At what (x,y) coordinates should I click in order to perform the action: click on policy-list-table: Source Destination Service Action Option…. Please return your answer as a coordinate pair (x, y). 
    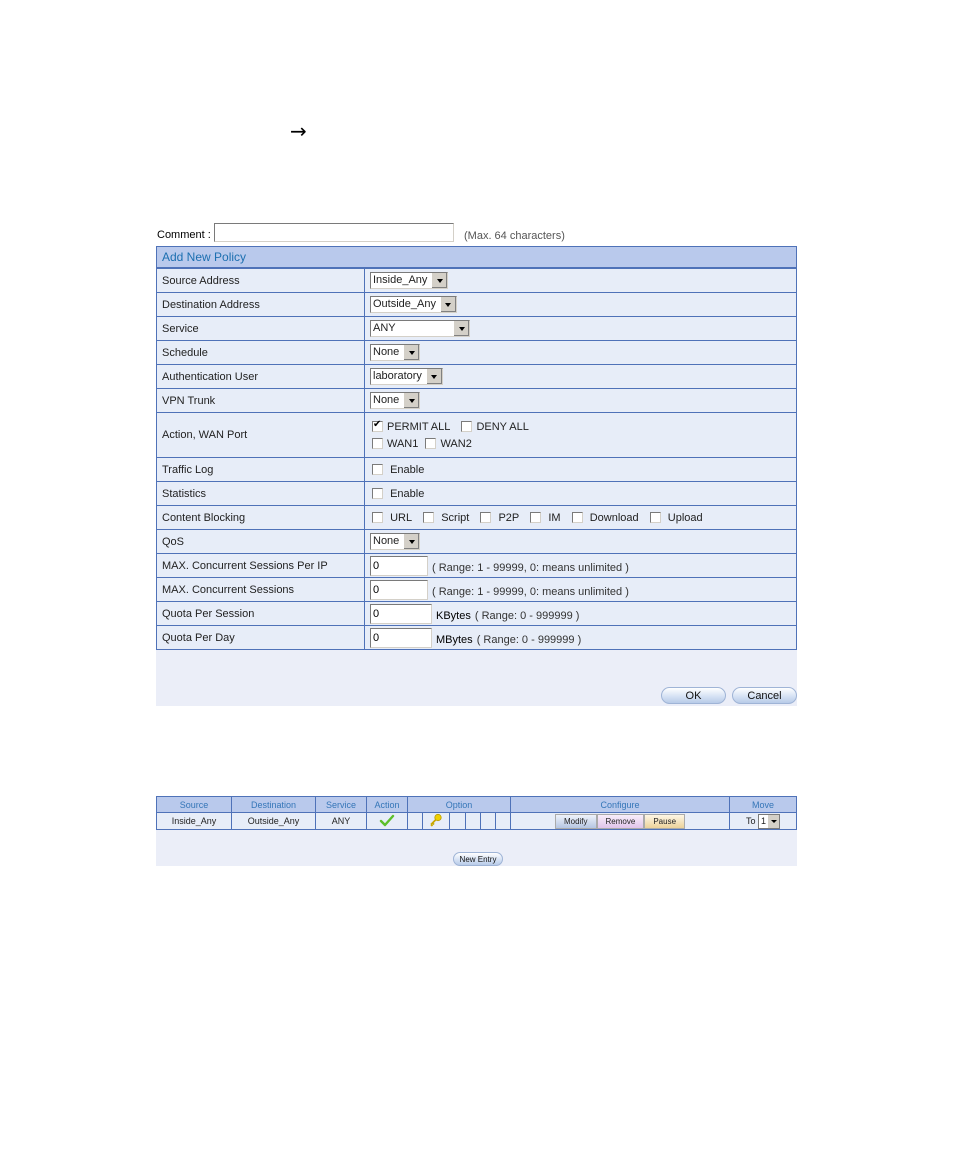
    Looking at the image, I should click on (476, 813).